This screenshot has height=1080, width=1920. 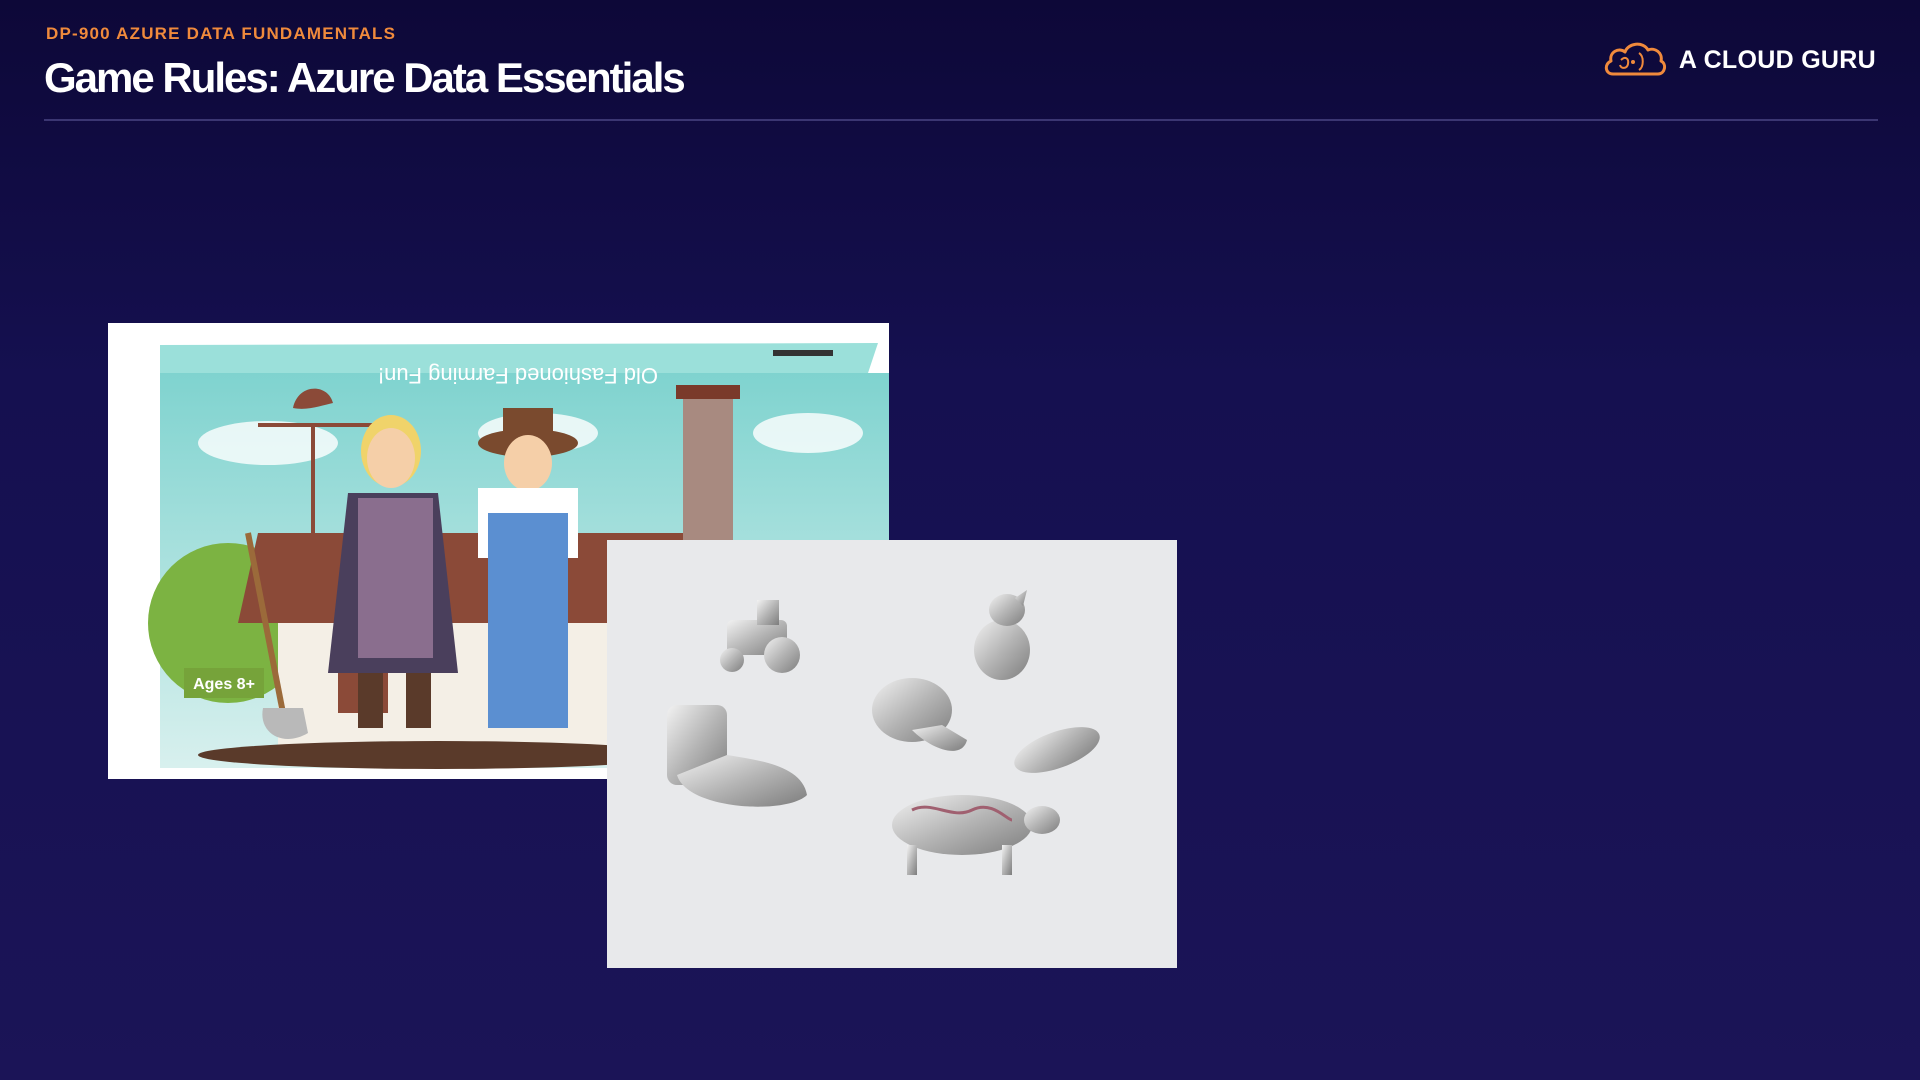 What do you see at coordinates (892, 754) in the screenshot?
I see `pewter-tokens-image` at bounding box center [892, 754].